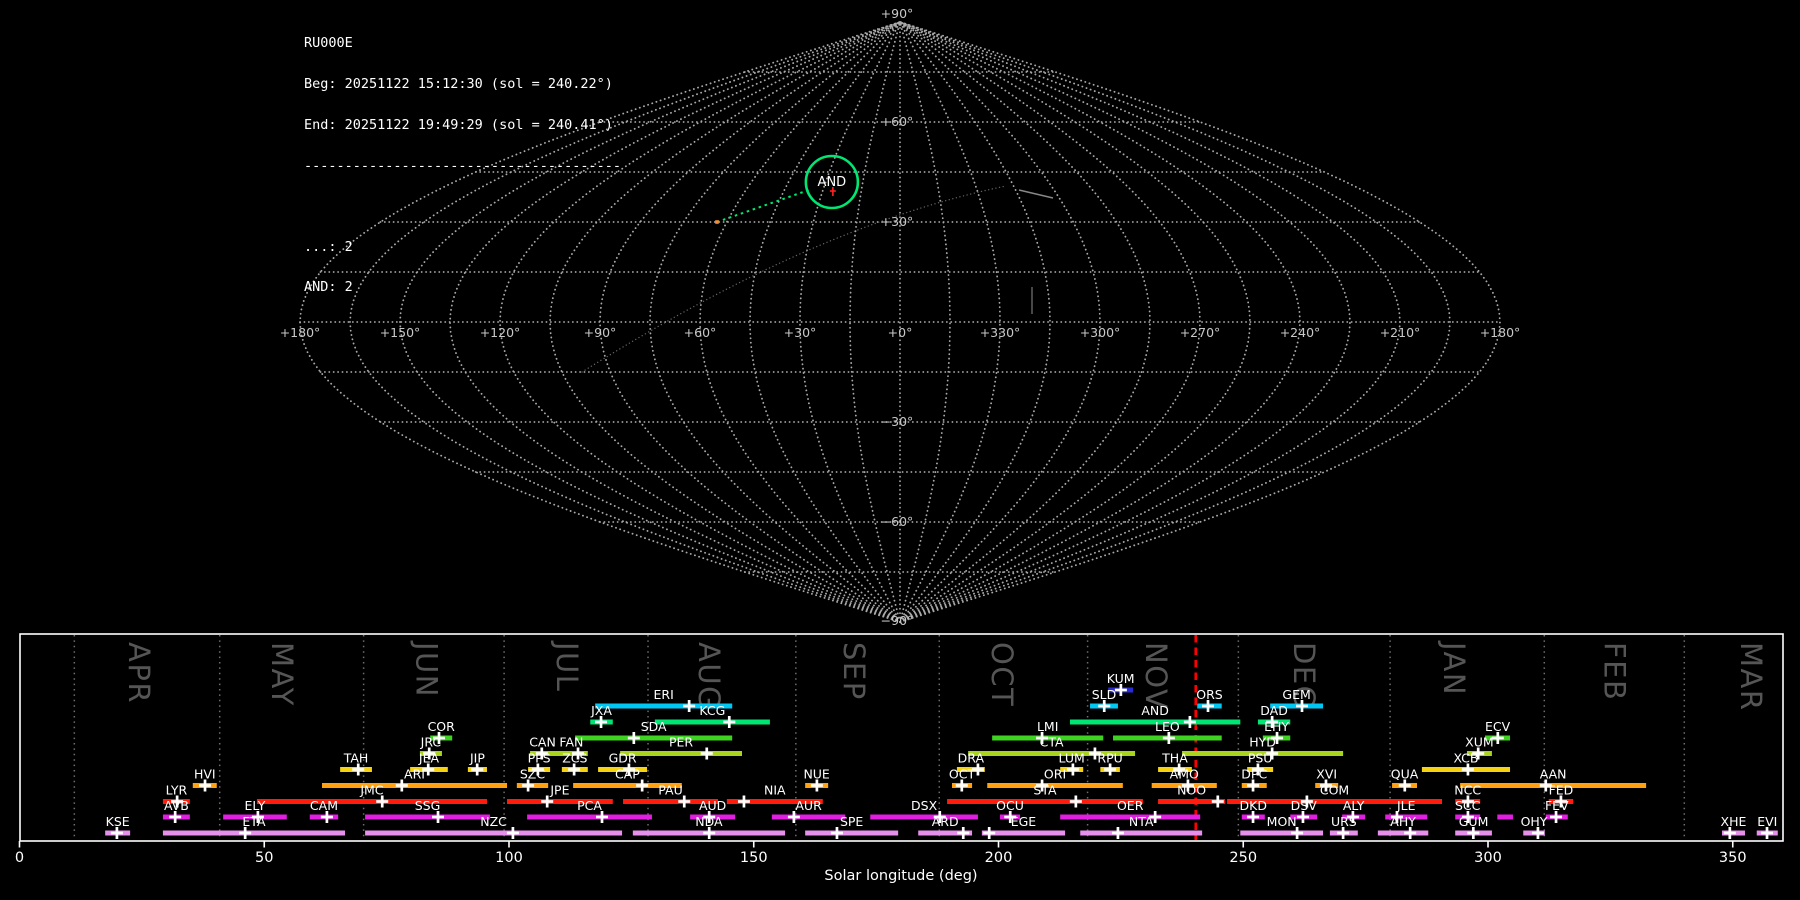  I want to click on month-label-JUN: JUN, so click(426, 669).